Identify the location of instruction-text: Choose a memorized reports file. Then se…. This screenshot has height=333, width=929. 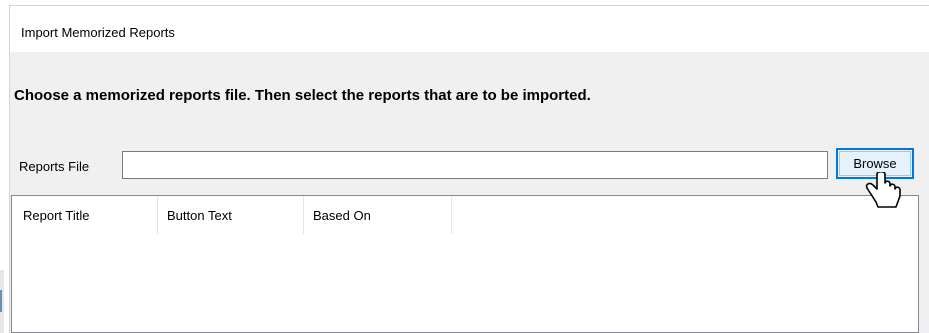
(302, 95).